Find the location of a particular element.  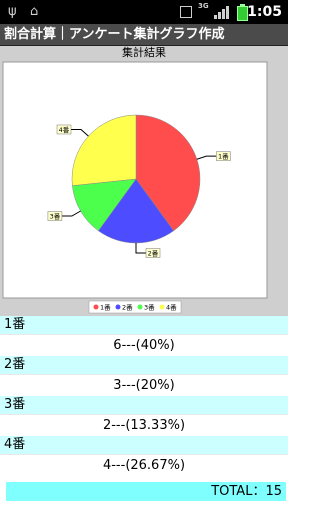

legend-label: 4番 is located at coordinates (171, 308).